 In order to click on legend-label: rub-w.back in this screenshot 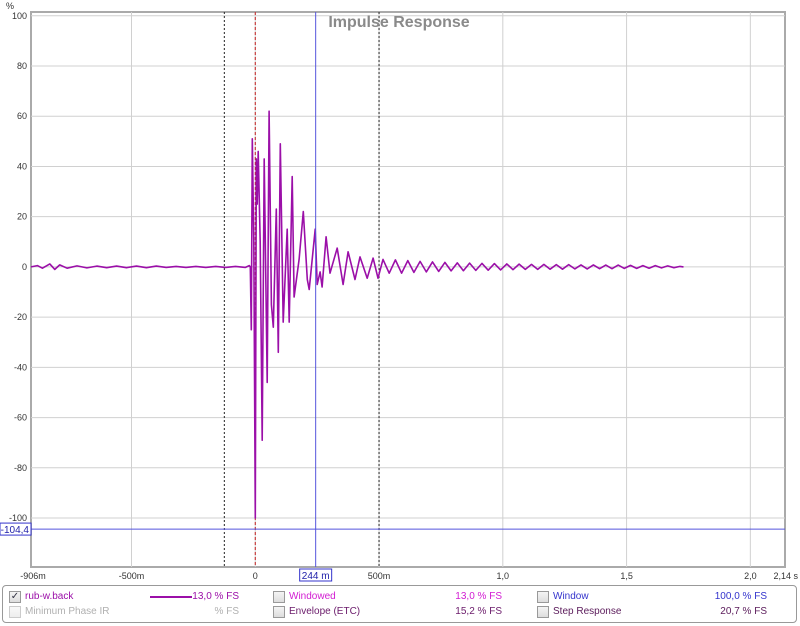, I will do `click(49, 596)`.